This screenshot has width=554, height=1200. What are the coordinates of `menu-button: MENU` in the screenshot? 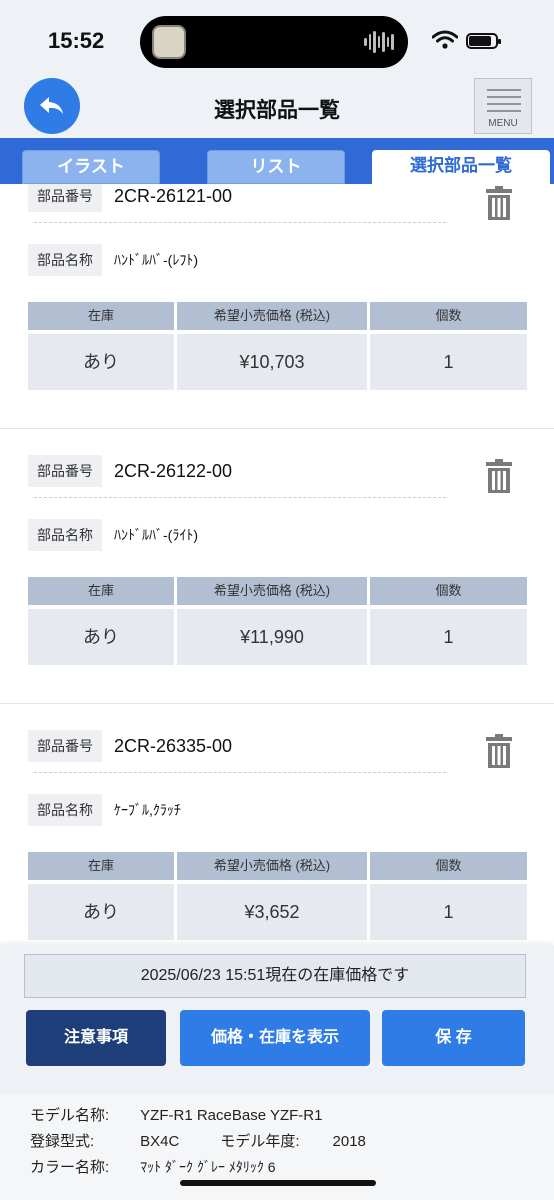 It's located at (503, 106).